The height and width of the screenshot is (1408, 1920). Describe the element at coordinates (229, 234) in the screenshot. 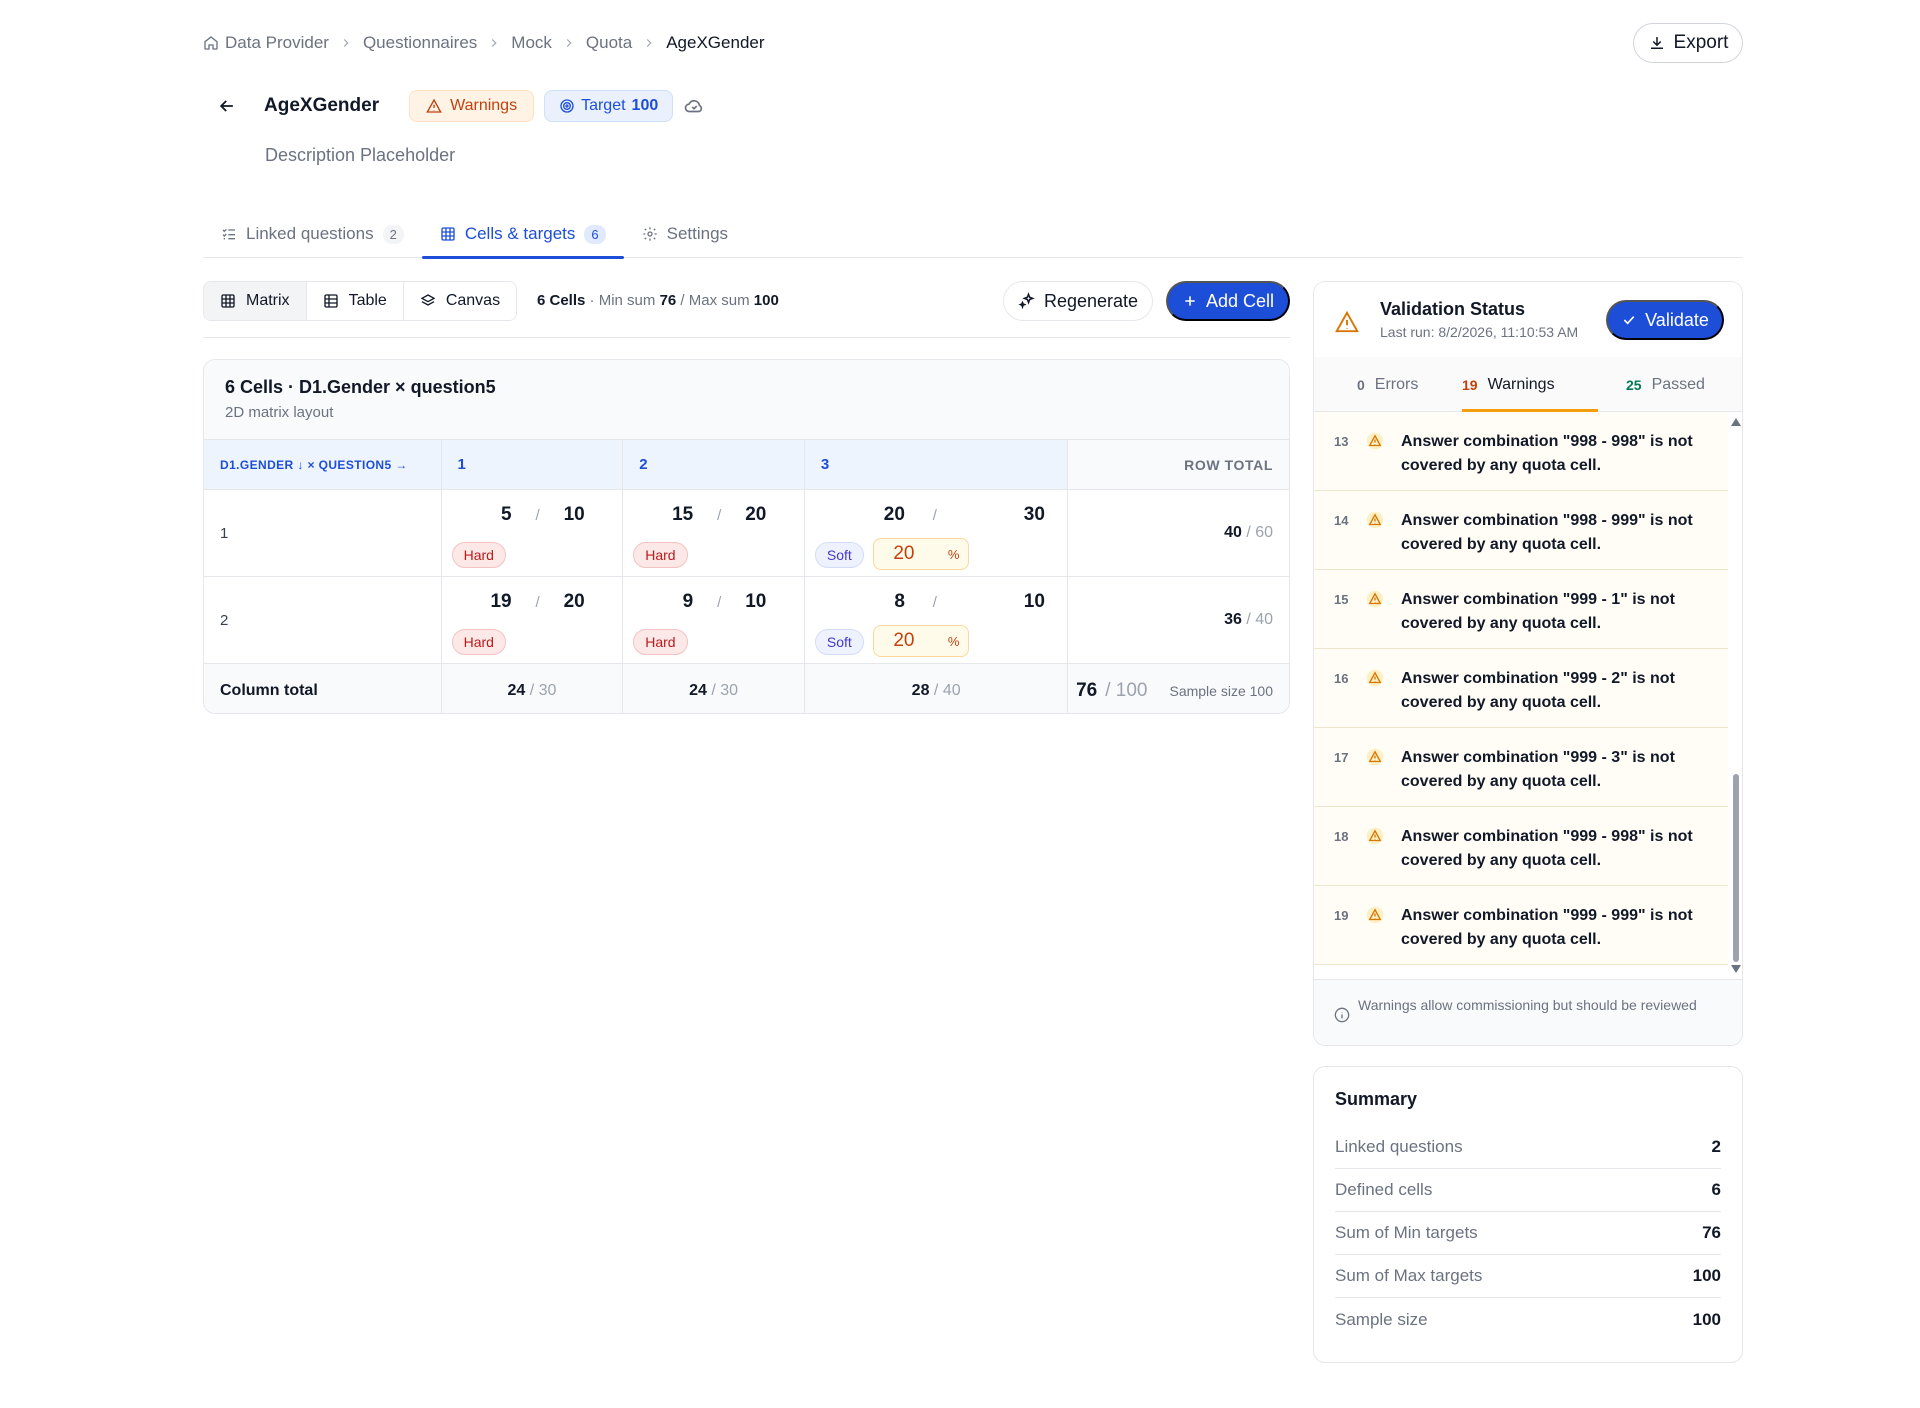

I see `list-check-icon` at that location.